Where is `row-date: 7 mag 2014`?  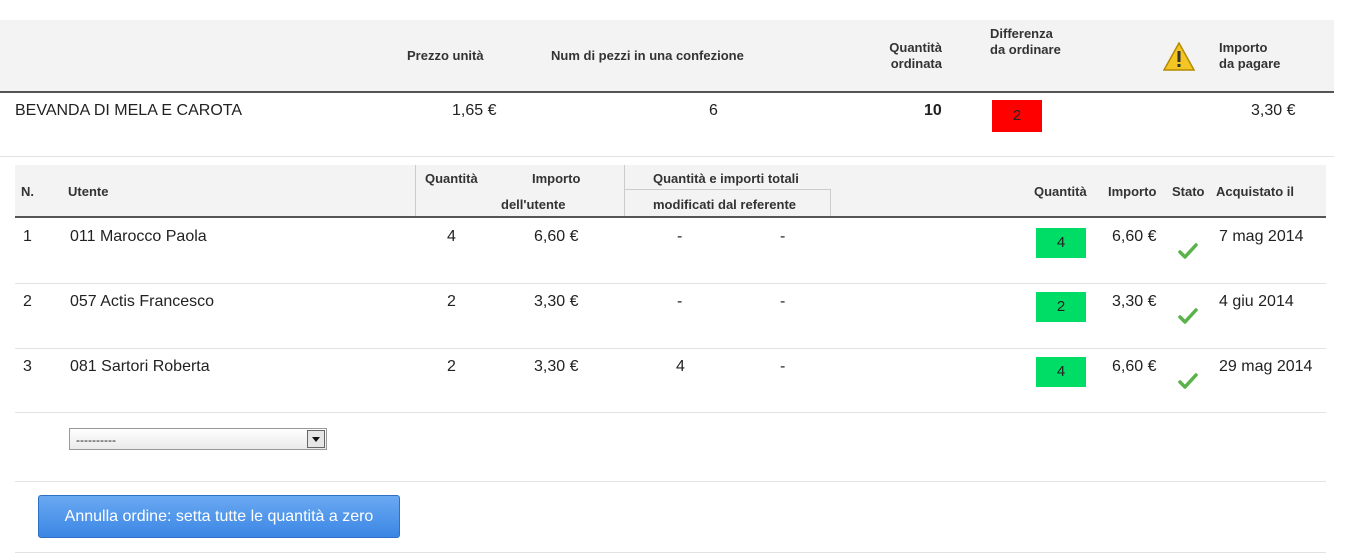 row-date: 7 mag 2014 is located at coordinates (1261, 236).